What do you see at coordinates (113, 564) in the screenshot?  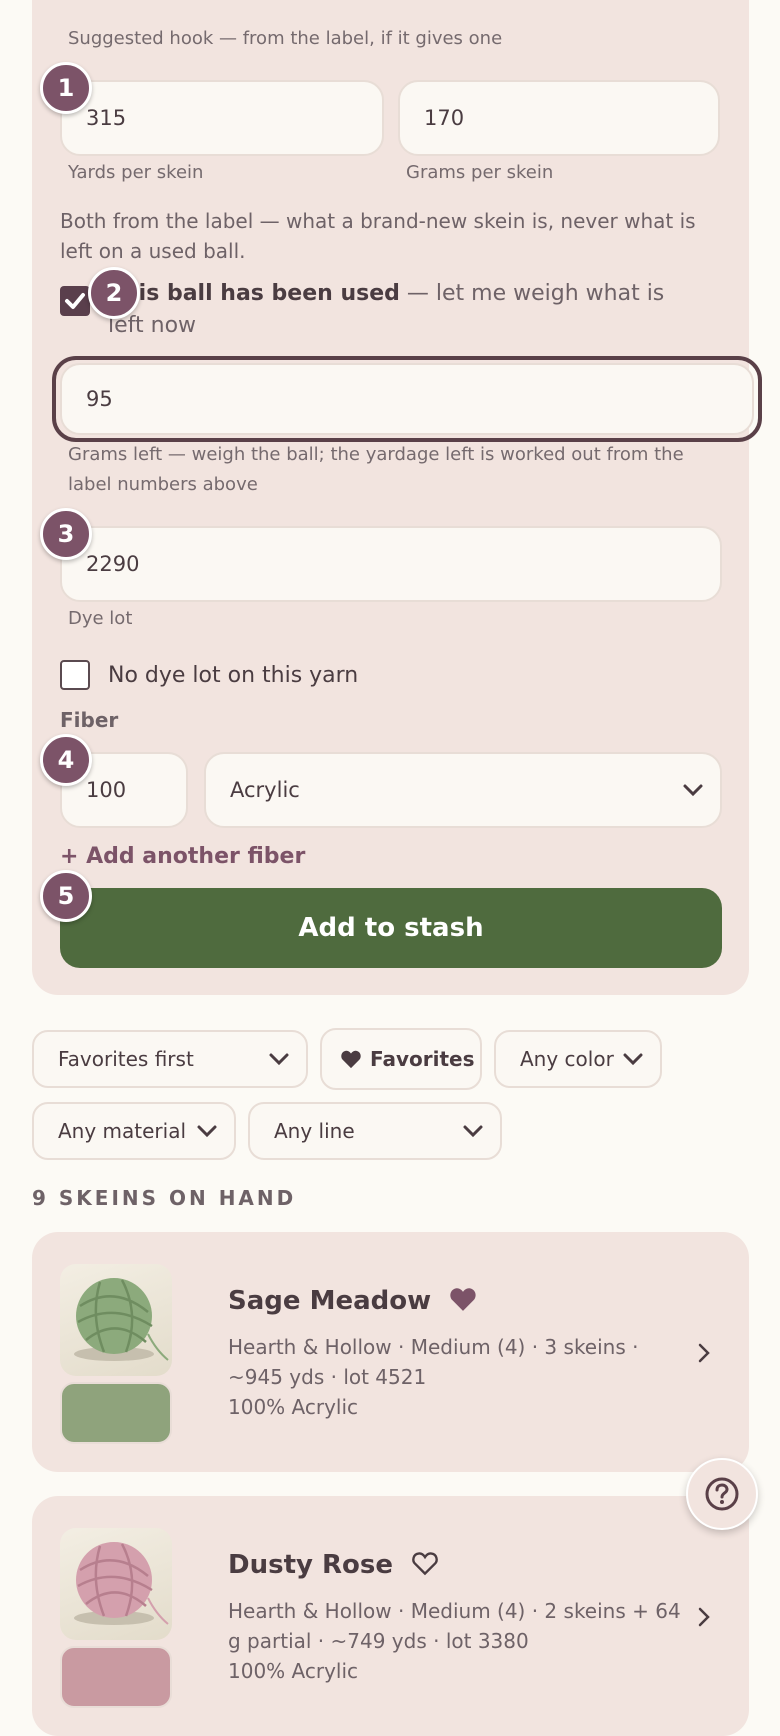 I see `dye-lot-value: 2290` at bounding box center [113, 564].